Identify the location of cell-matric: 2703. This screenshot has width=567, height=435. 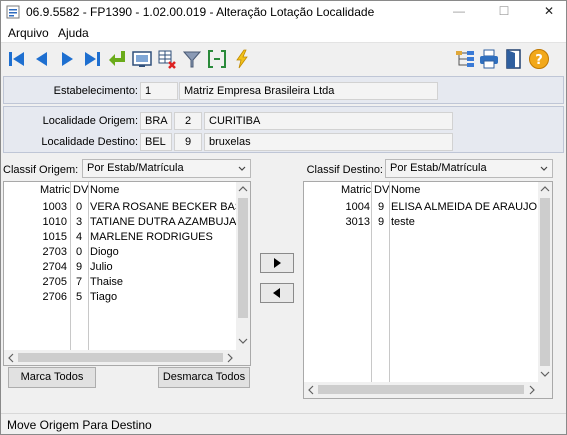
(54, 252).